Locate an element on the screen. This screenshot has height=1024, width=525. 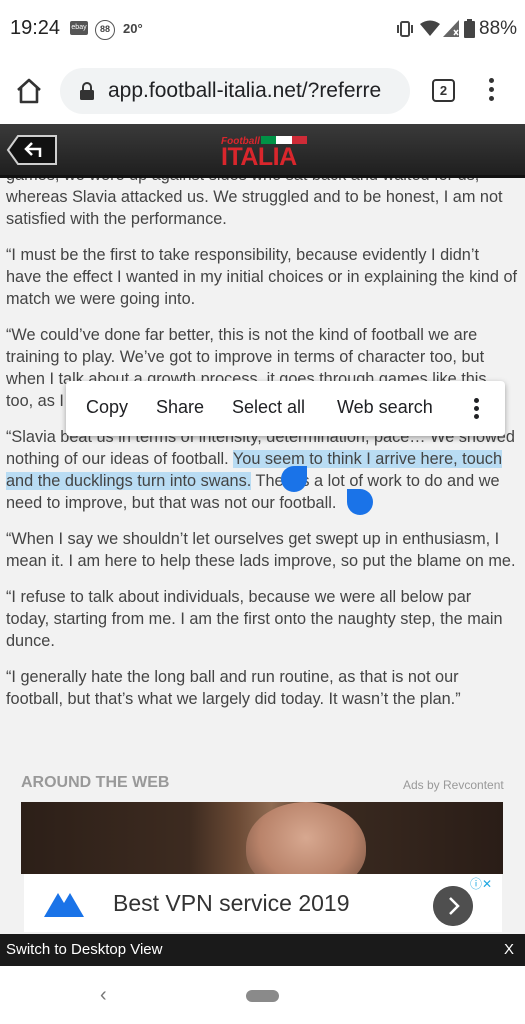
home-pill-icon is located at coordinates (262, 996).